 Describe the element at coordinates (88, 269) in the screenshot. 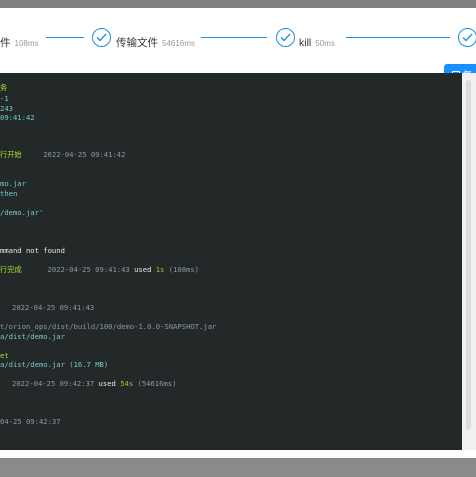

I see `log-timestamp: 2022-04-25 09:41:43` at that location.